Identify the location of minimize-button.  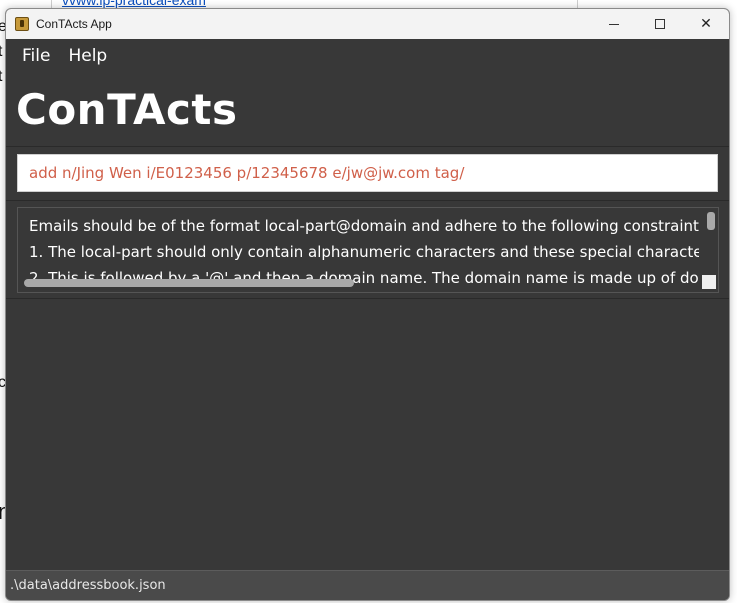
(614, 24).